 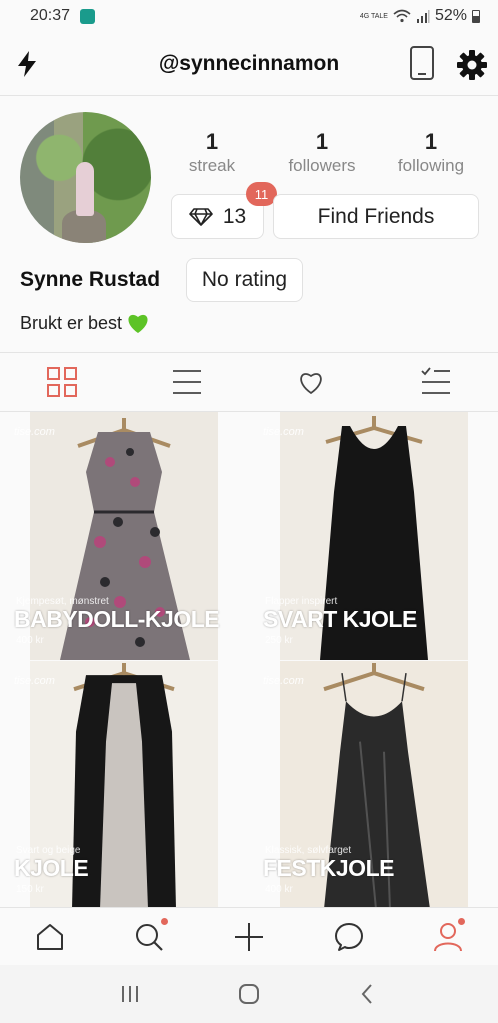 I want to click on home-button-icon, so click(x=249, y=994).